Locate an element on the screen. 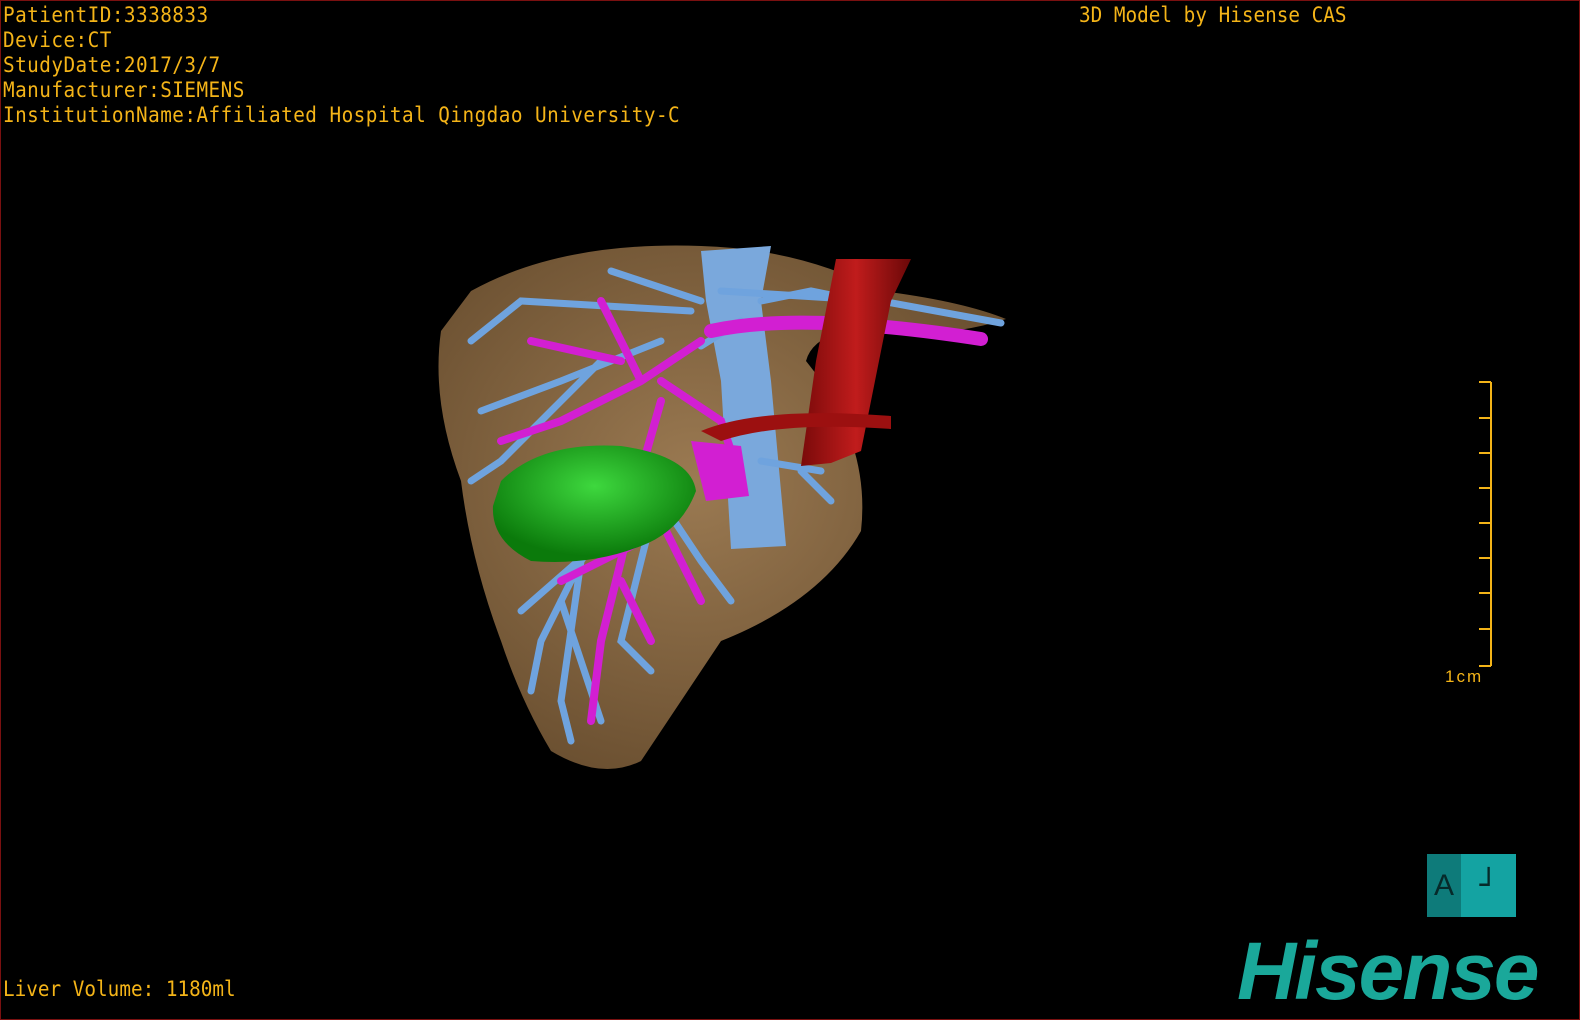 The image size is (1580, 1020). cube-face-side: ┘ is located at coordinates (1488, 885).